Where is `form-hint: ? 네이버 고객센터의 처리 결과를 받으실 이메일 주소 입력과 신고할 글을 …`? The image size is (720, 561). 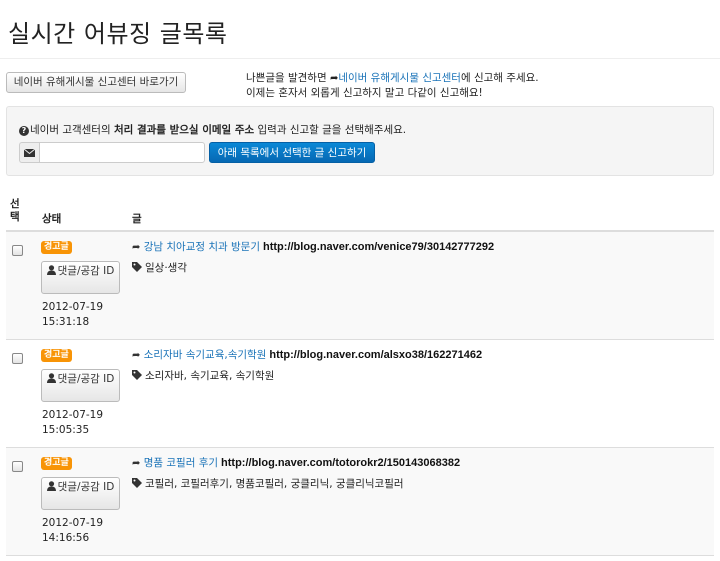
form-hint: ? 네이버 고객센터의 처리 결과를 받으실 이메일 주소 입력과 신고할 글을 … is located at coordinates (212, 129).